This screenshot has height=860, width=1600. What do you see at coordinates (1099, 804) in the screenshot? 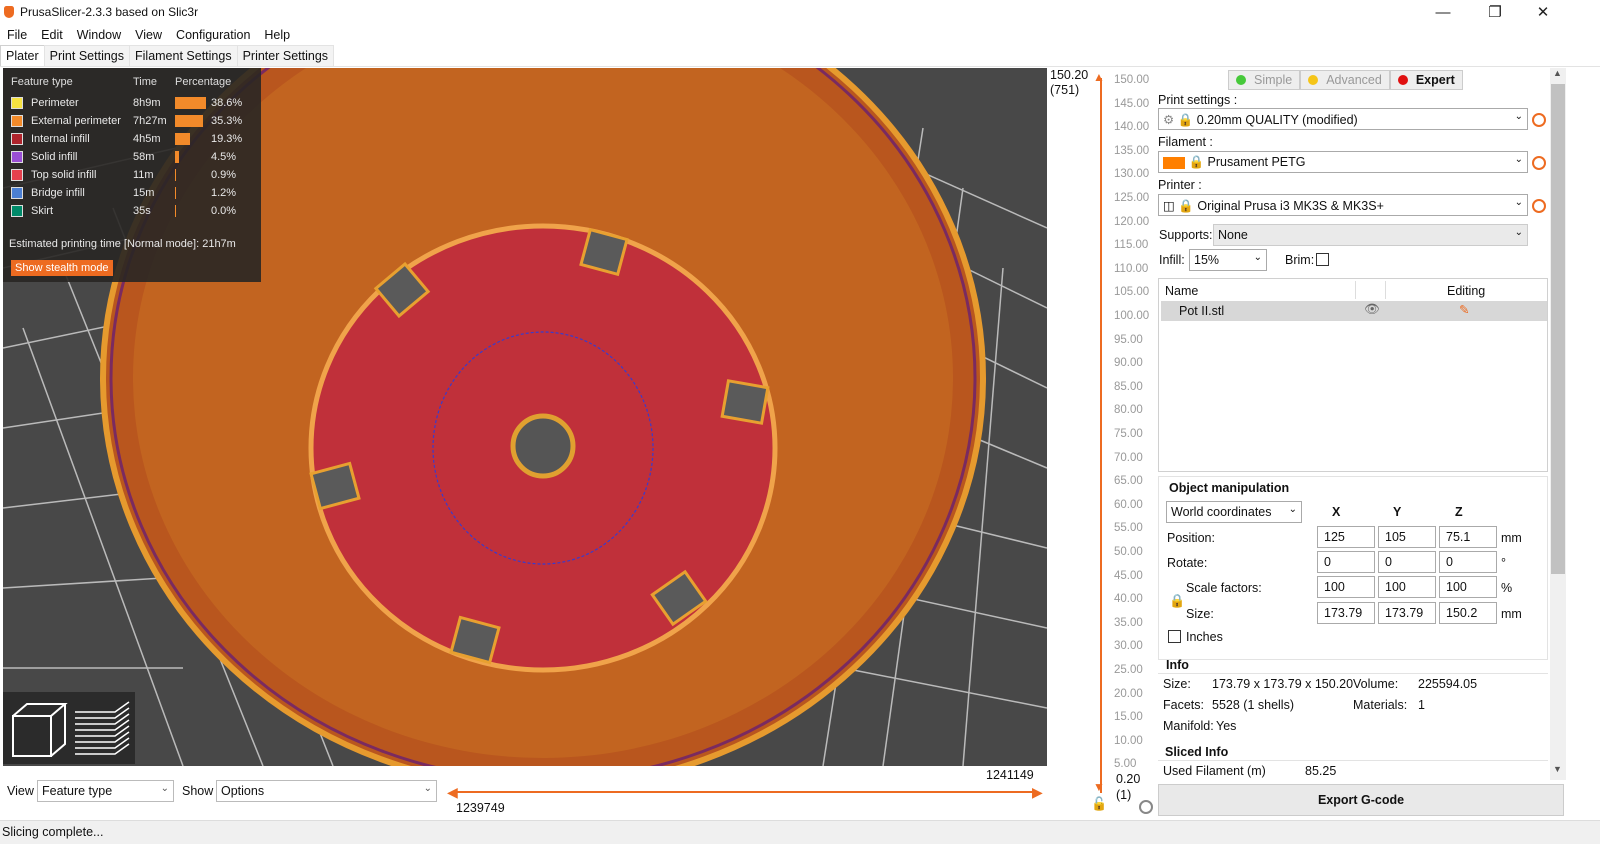
I see `lock-icon: 🔓` at bounding box center [1099, 804].